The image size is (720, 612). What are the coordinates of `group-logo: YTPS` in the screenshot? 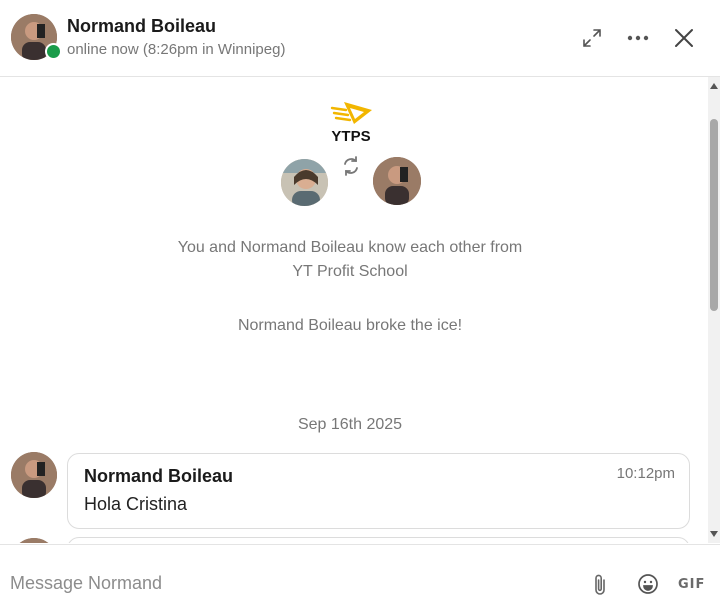 It's located at (351, 121).